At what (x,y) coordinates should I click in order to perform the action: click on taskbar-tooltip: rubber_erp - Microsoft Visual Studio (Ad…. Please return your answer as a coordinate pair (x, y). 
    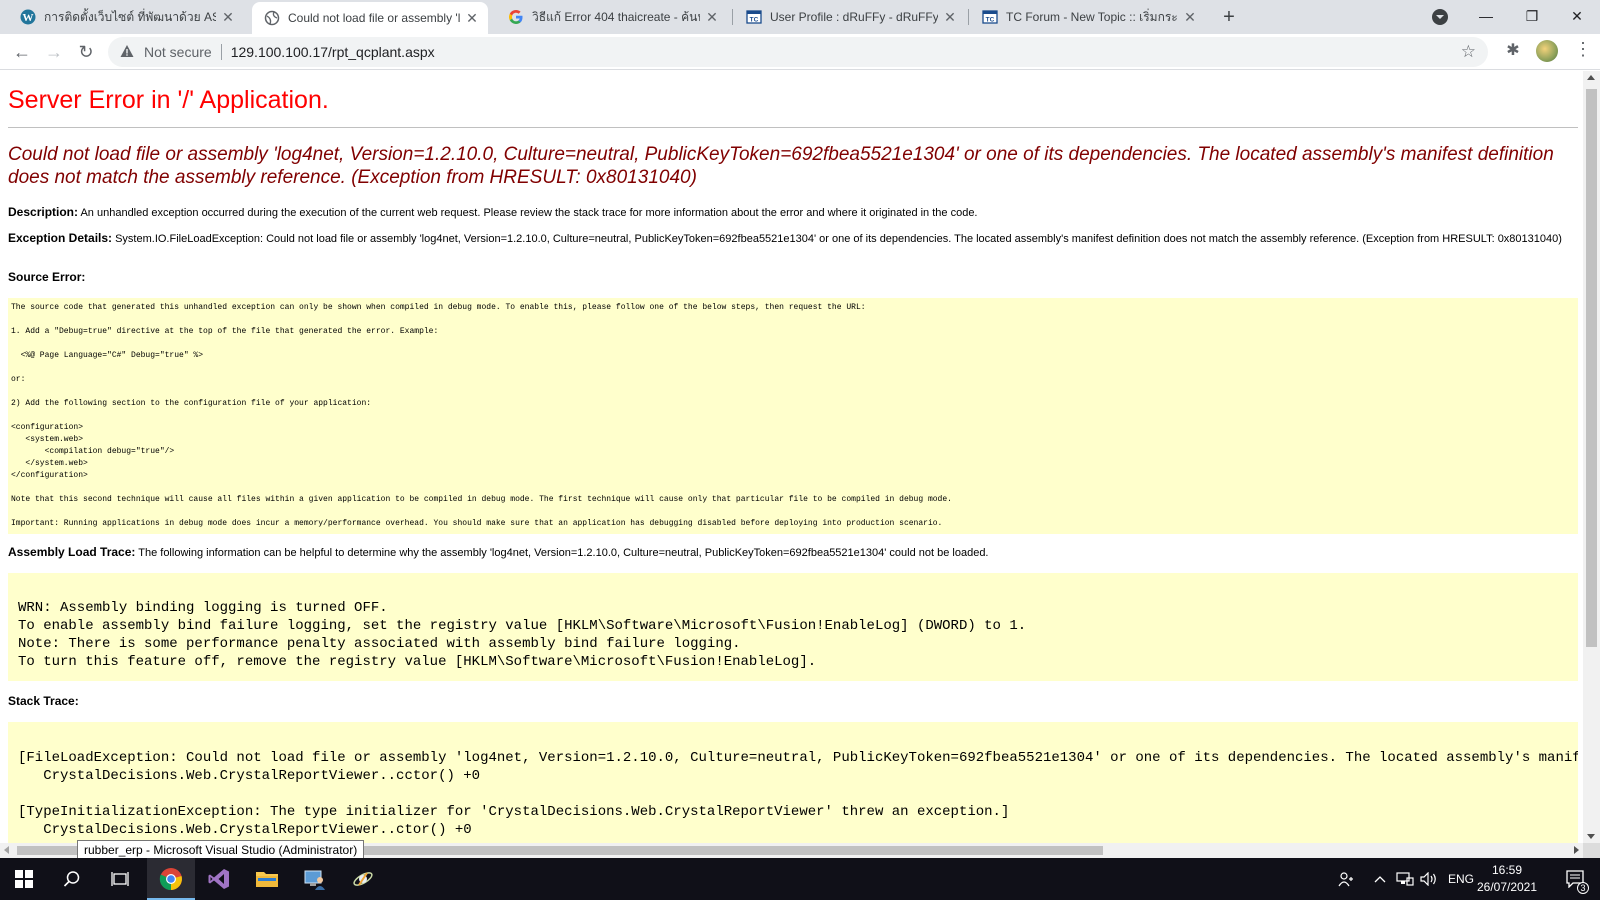
    Looking at the image, I should click on (221, 850).